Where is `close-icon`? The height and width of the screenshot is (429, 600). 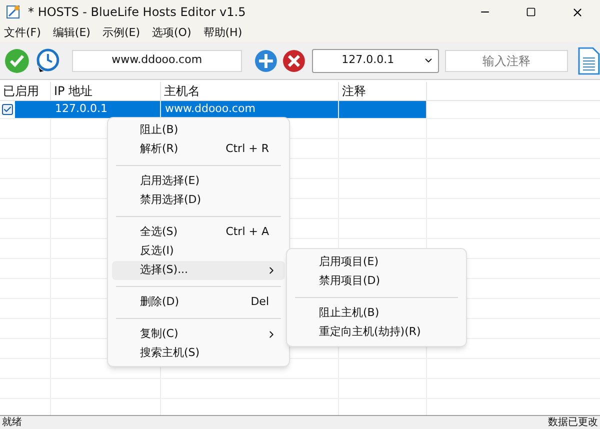 close-icon is located at coordinates (577, 12).